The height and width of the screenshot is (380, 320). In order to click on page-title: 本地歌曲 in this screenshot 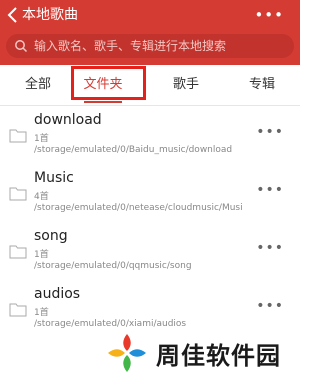, I will do `click(50, 15)`.